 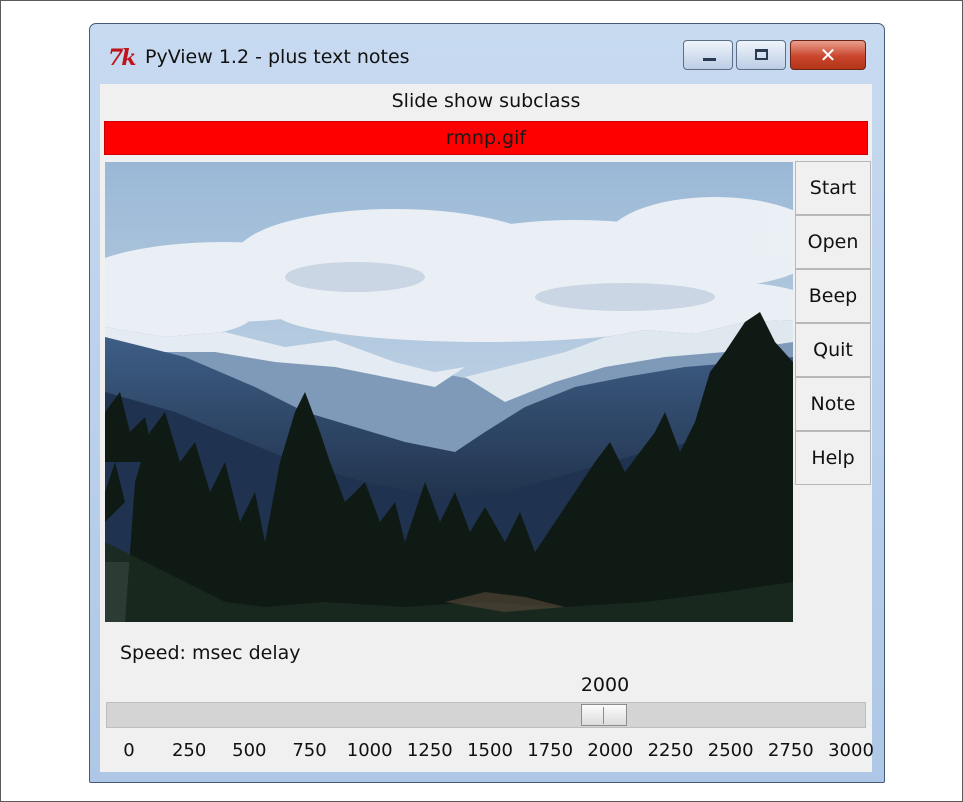 I want to click on tick-label: 1750, so click(x=550, y=750).